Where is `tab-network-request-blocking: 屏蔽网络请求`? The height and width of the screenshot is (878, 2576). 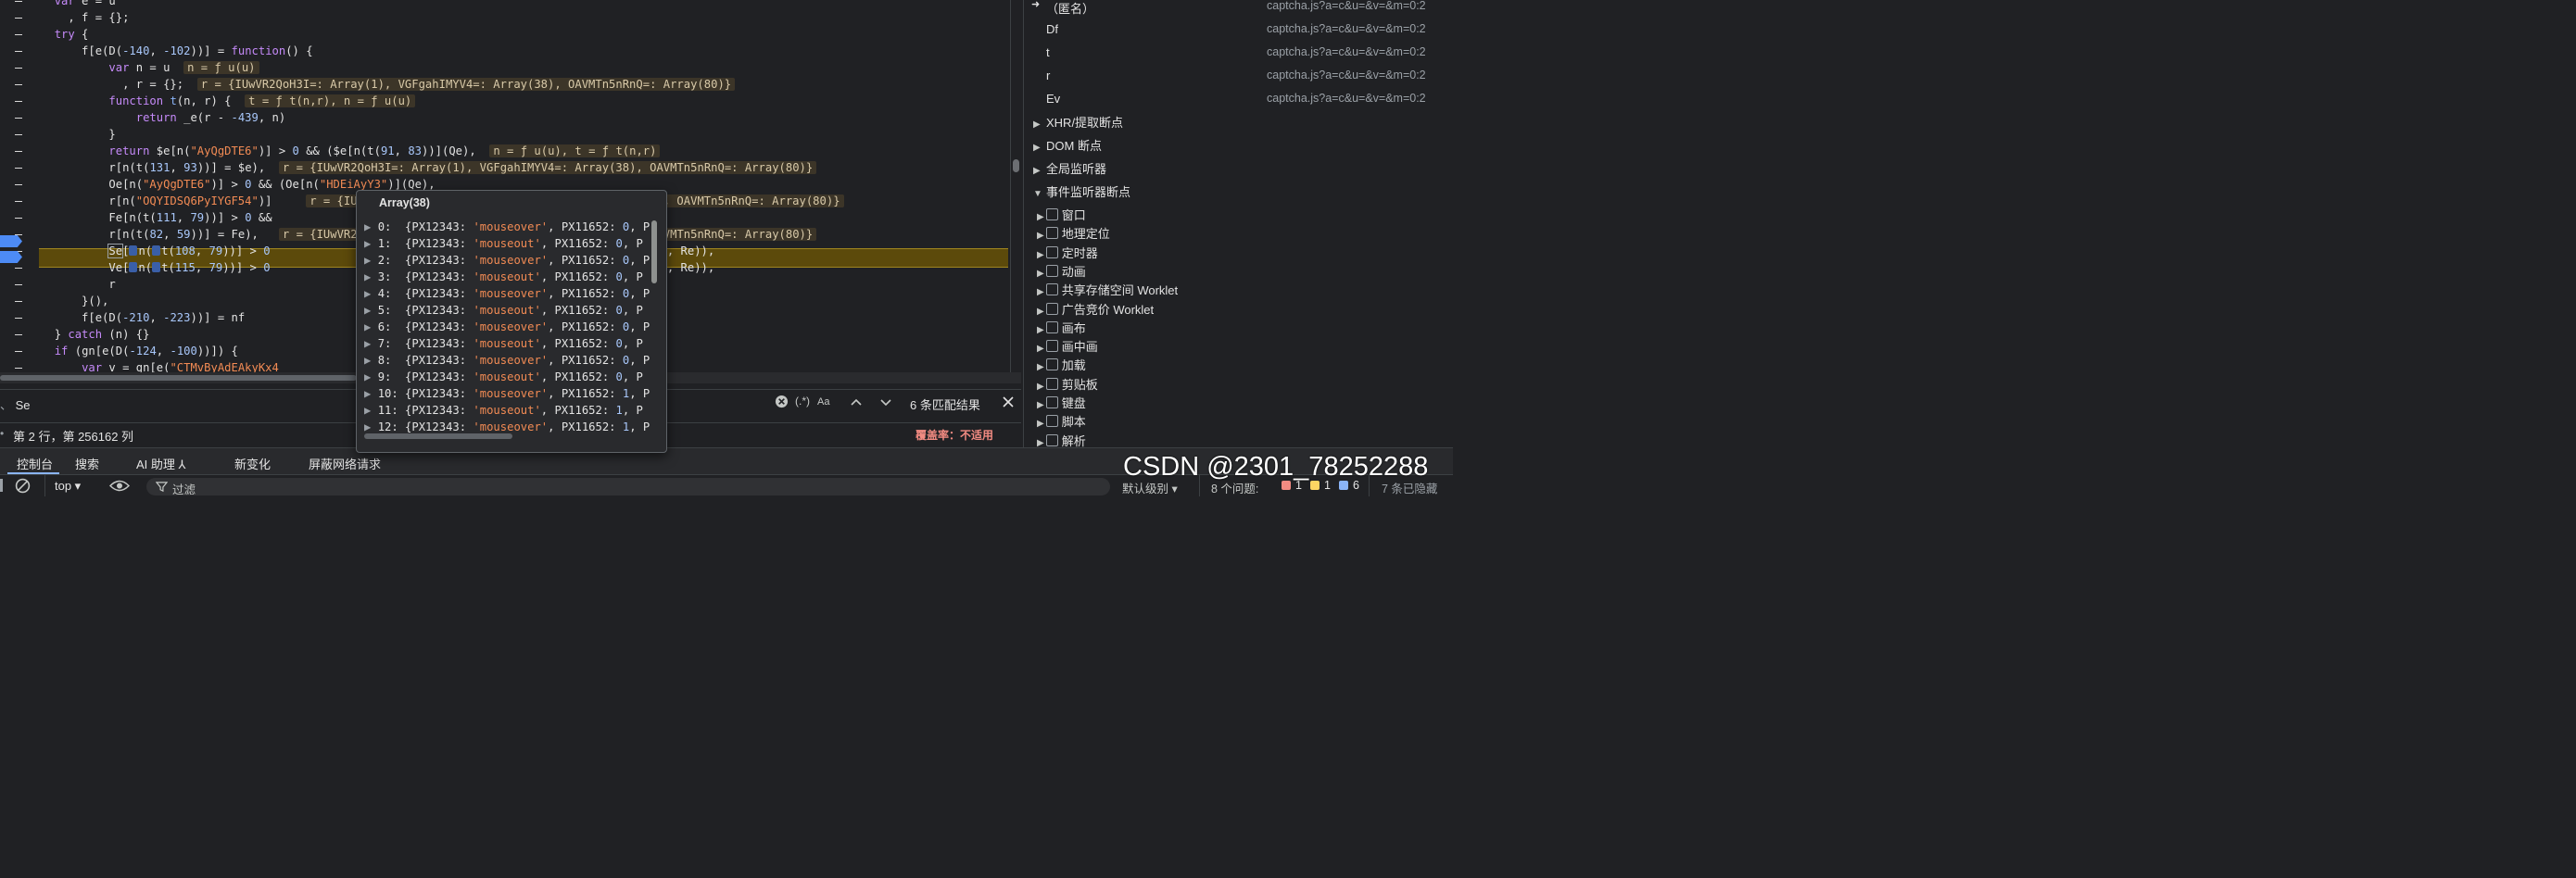 tab-network-request-blocking: 屏蔽网络请求 is located at coordinates (345, 464).